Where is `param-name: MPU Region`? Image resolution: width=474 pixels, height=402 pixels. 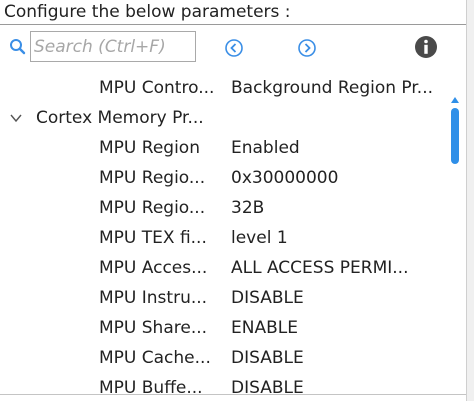
param-name: MPU Region is located at coordinates (149, 148).